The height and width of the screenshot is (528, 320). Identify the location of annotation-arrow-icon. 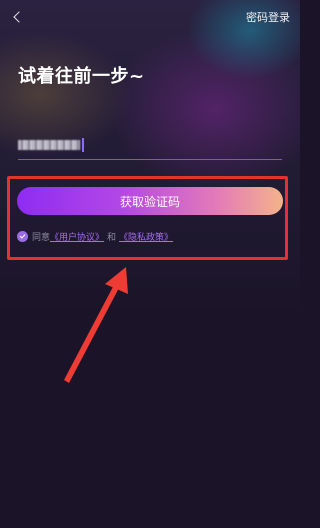
(96, 325).